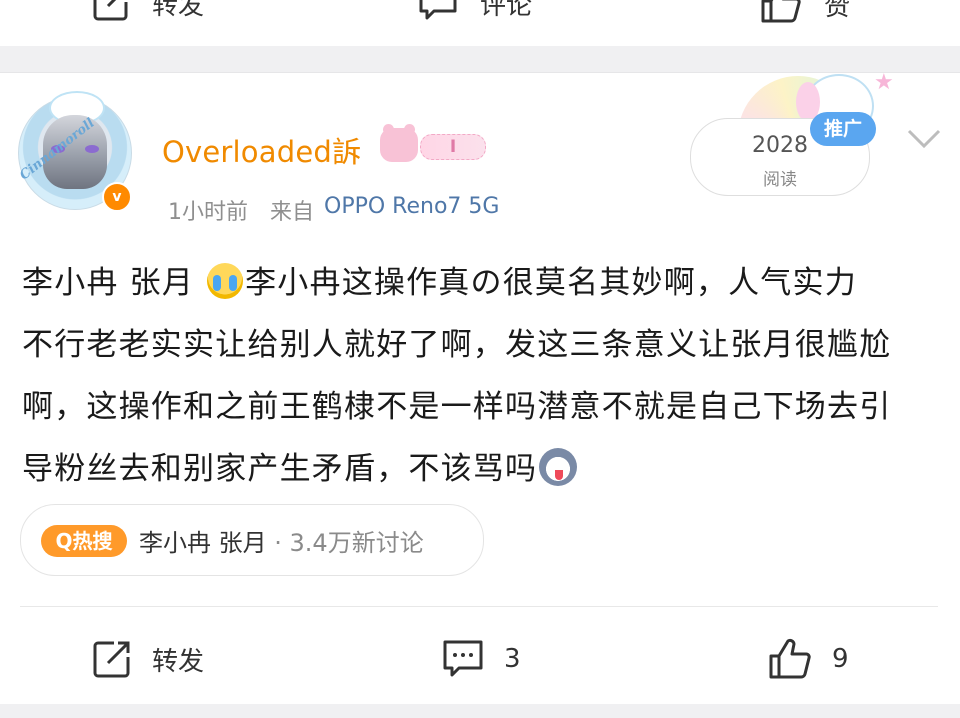 The width and height of the screenshot is (960, 718). What do you see at coordinates (457, 345) in the screenshot?
I see `post-text-segment: 不行老老实实让给别人就好了啊，发这三条意义让张月很尴尬` at bounding box center [457, 345].